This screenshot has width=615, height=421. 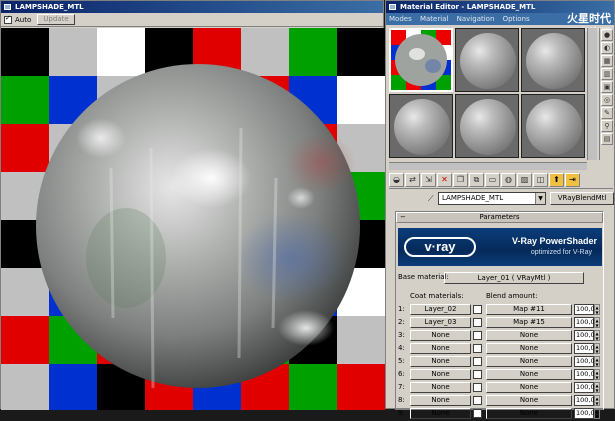 What do you see at coordinates (540, 180) in the screenshot?
I see `show-end-result-icon: ◫` at bounding box center [540, 180].